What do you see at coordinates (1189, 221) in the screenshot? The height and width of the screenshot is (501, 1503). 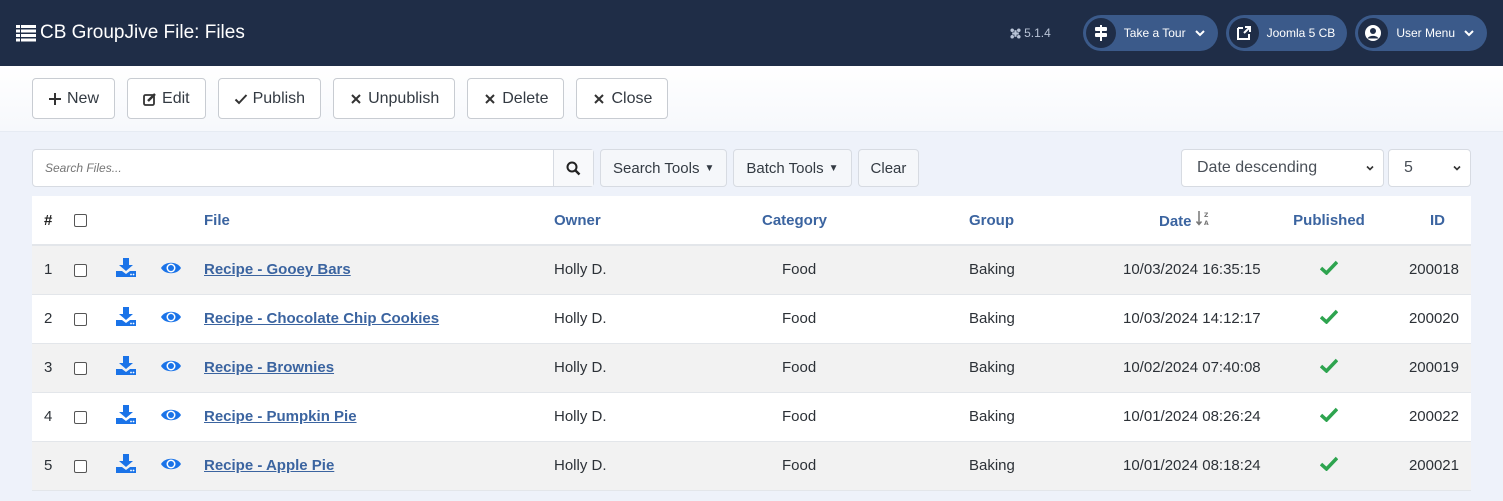 I see `col-date: Date ZA` at bounding box center [1189, 221].